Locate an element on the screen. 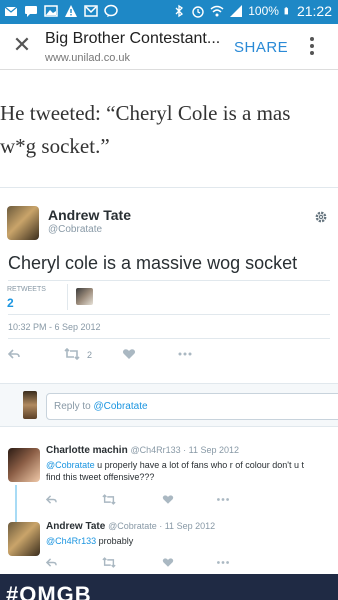 The height and width of the screenshot is (600, 338). gallery-icon is located at coordinates (51, 11).